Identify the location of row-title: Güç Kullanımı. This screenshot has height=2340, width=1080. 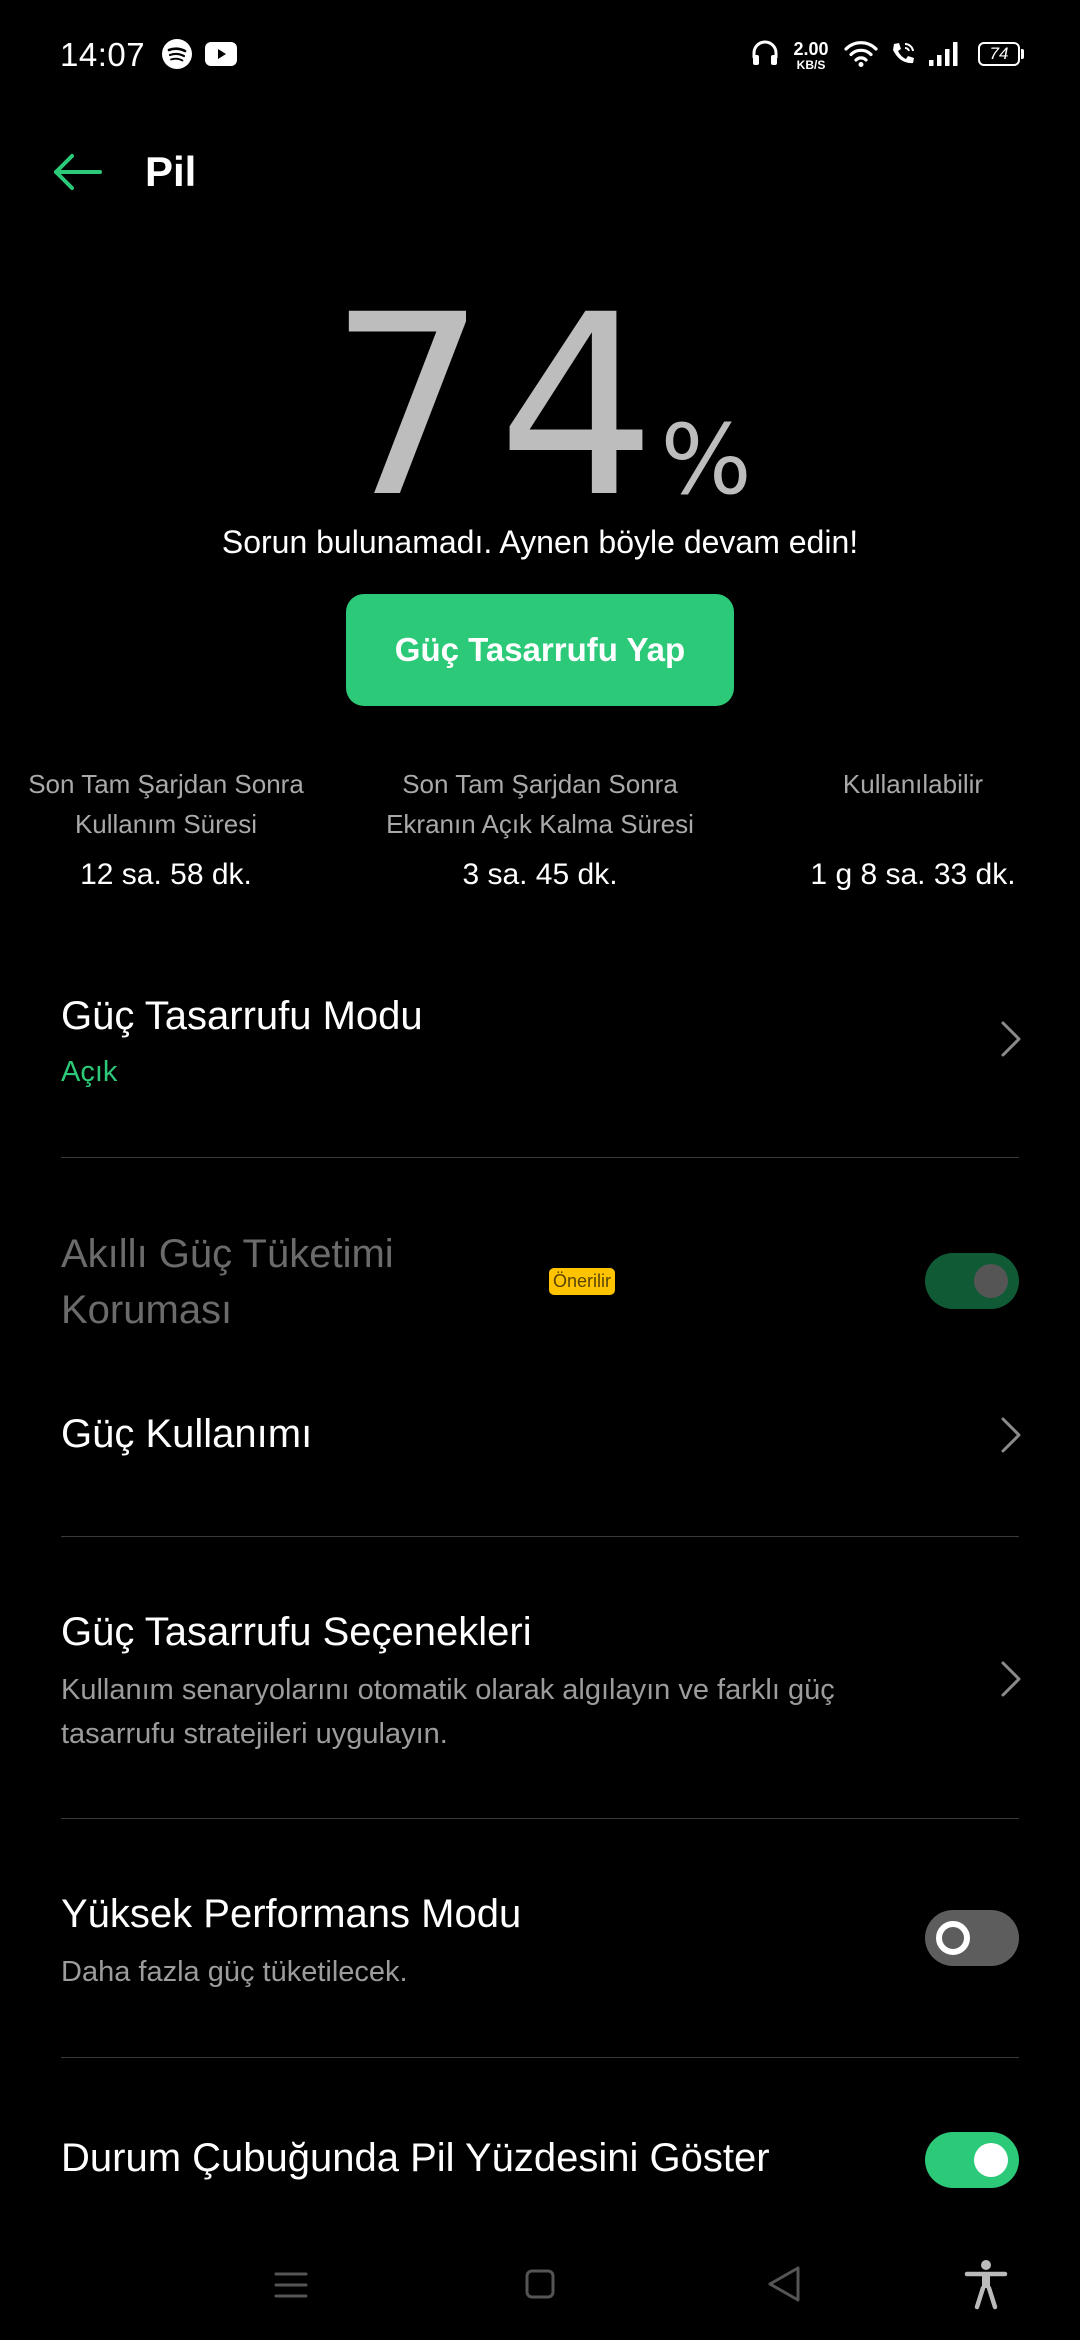
(187, 1434).